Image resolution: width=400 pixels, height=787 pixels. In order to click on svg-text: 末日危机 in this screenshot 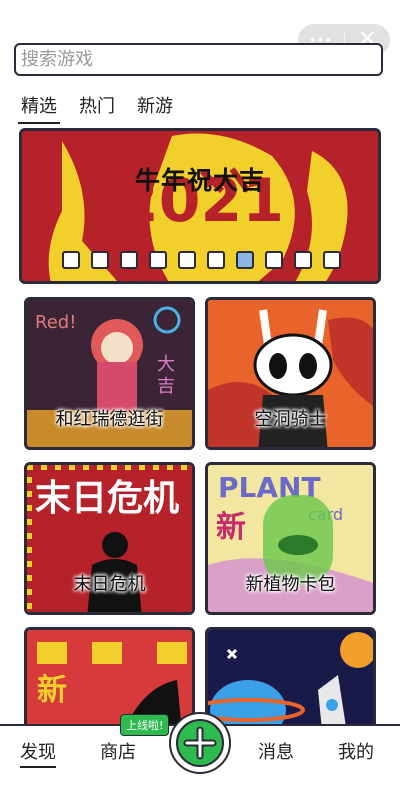, I will do `click(107, 498)`.